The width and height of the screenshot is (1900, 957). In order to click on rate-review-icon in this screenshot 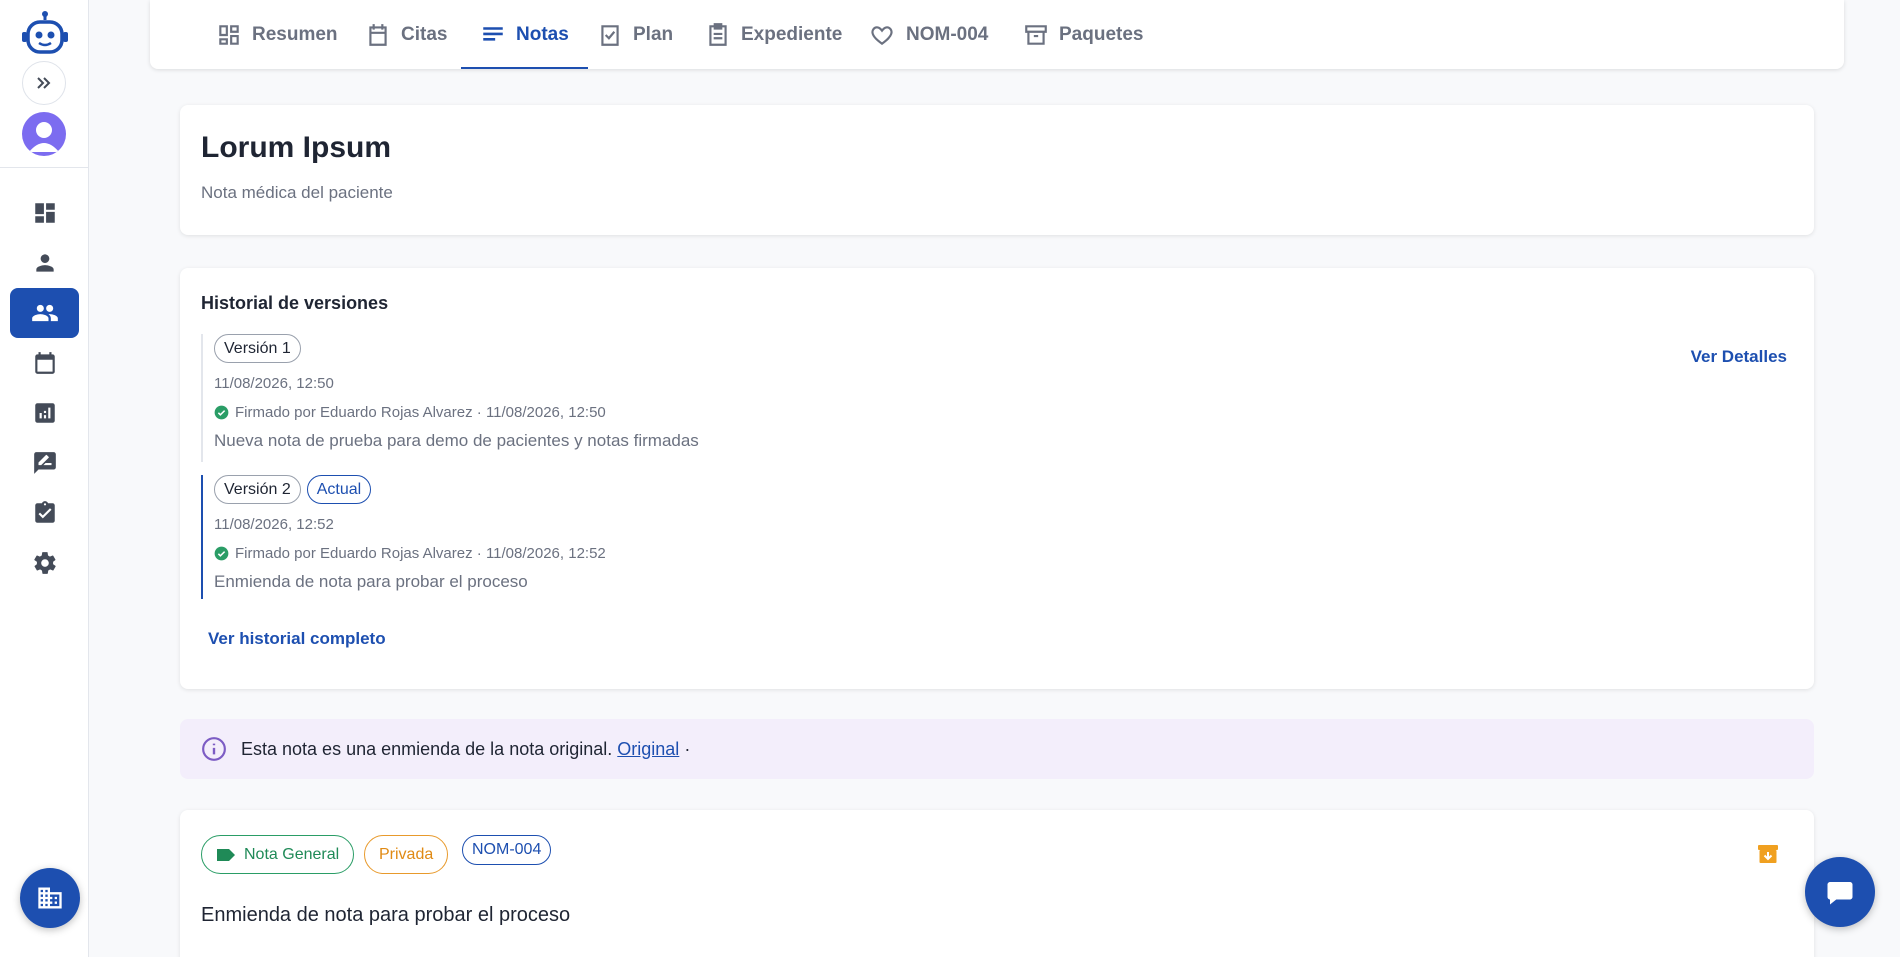, I will do `click(44, 463)`.